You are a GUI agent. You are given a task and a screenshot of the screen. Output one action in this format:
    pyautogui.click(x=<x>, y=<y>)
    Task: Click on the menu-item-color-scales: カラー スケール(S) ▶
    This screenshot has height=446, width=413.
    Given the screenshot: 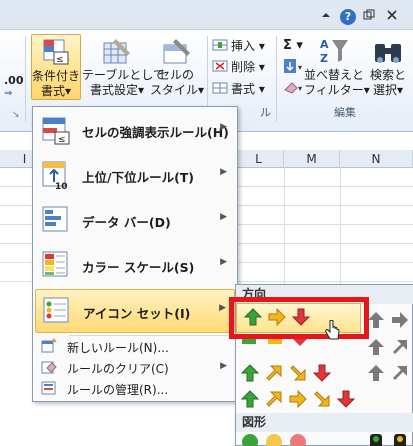 What is the action you would take?
    pyautogui.click(x=135, y=266)
    